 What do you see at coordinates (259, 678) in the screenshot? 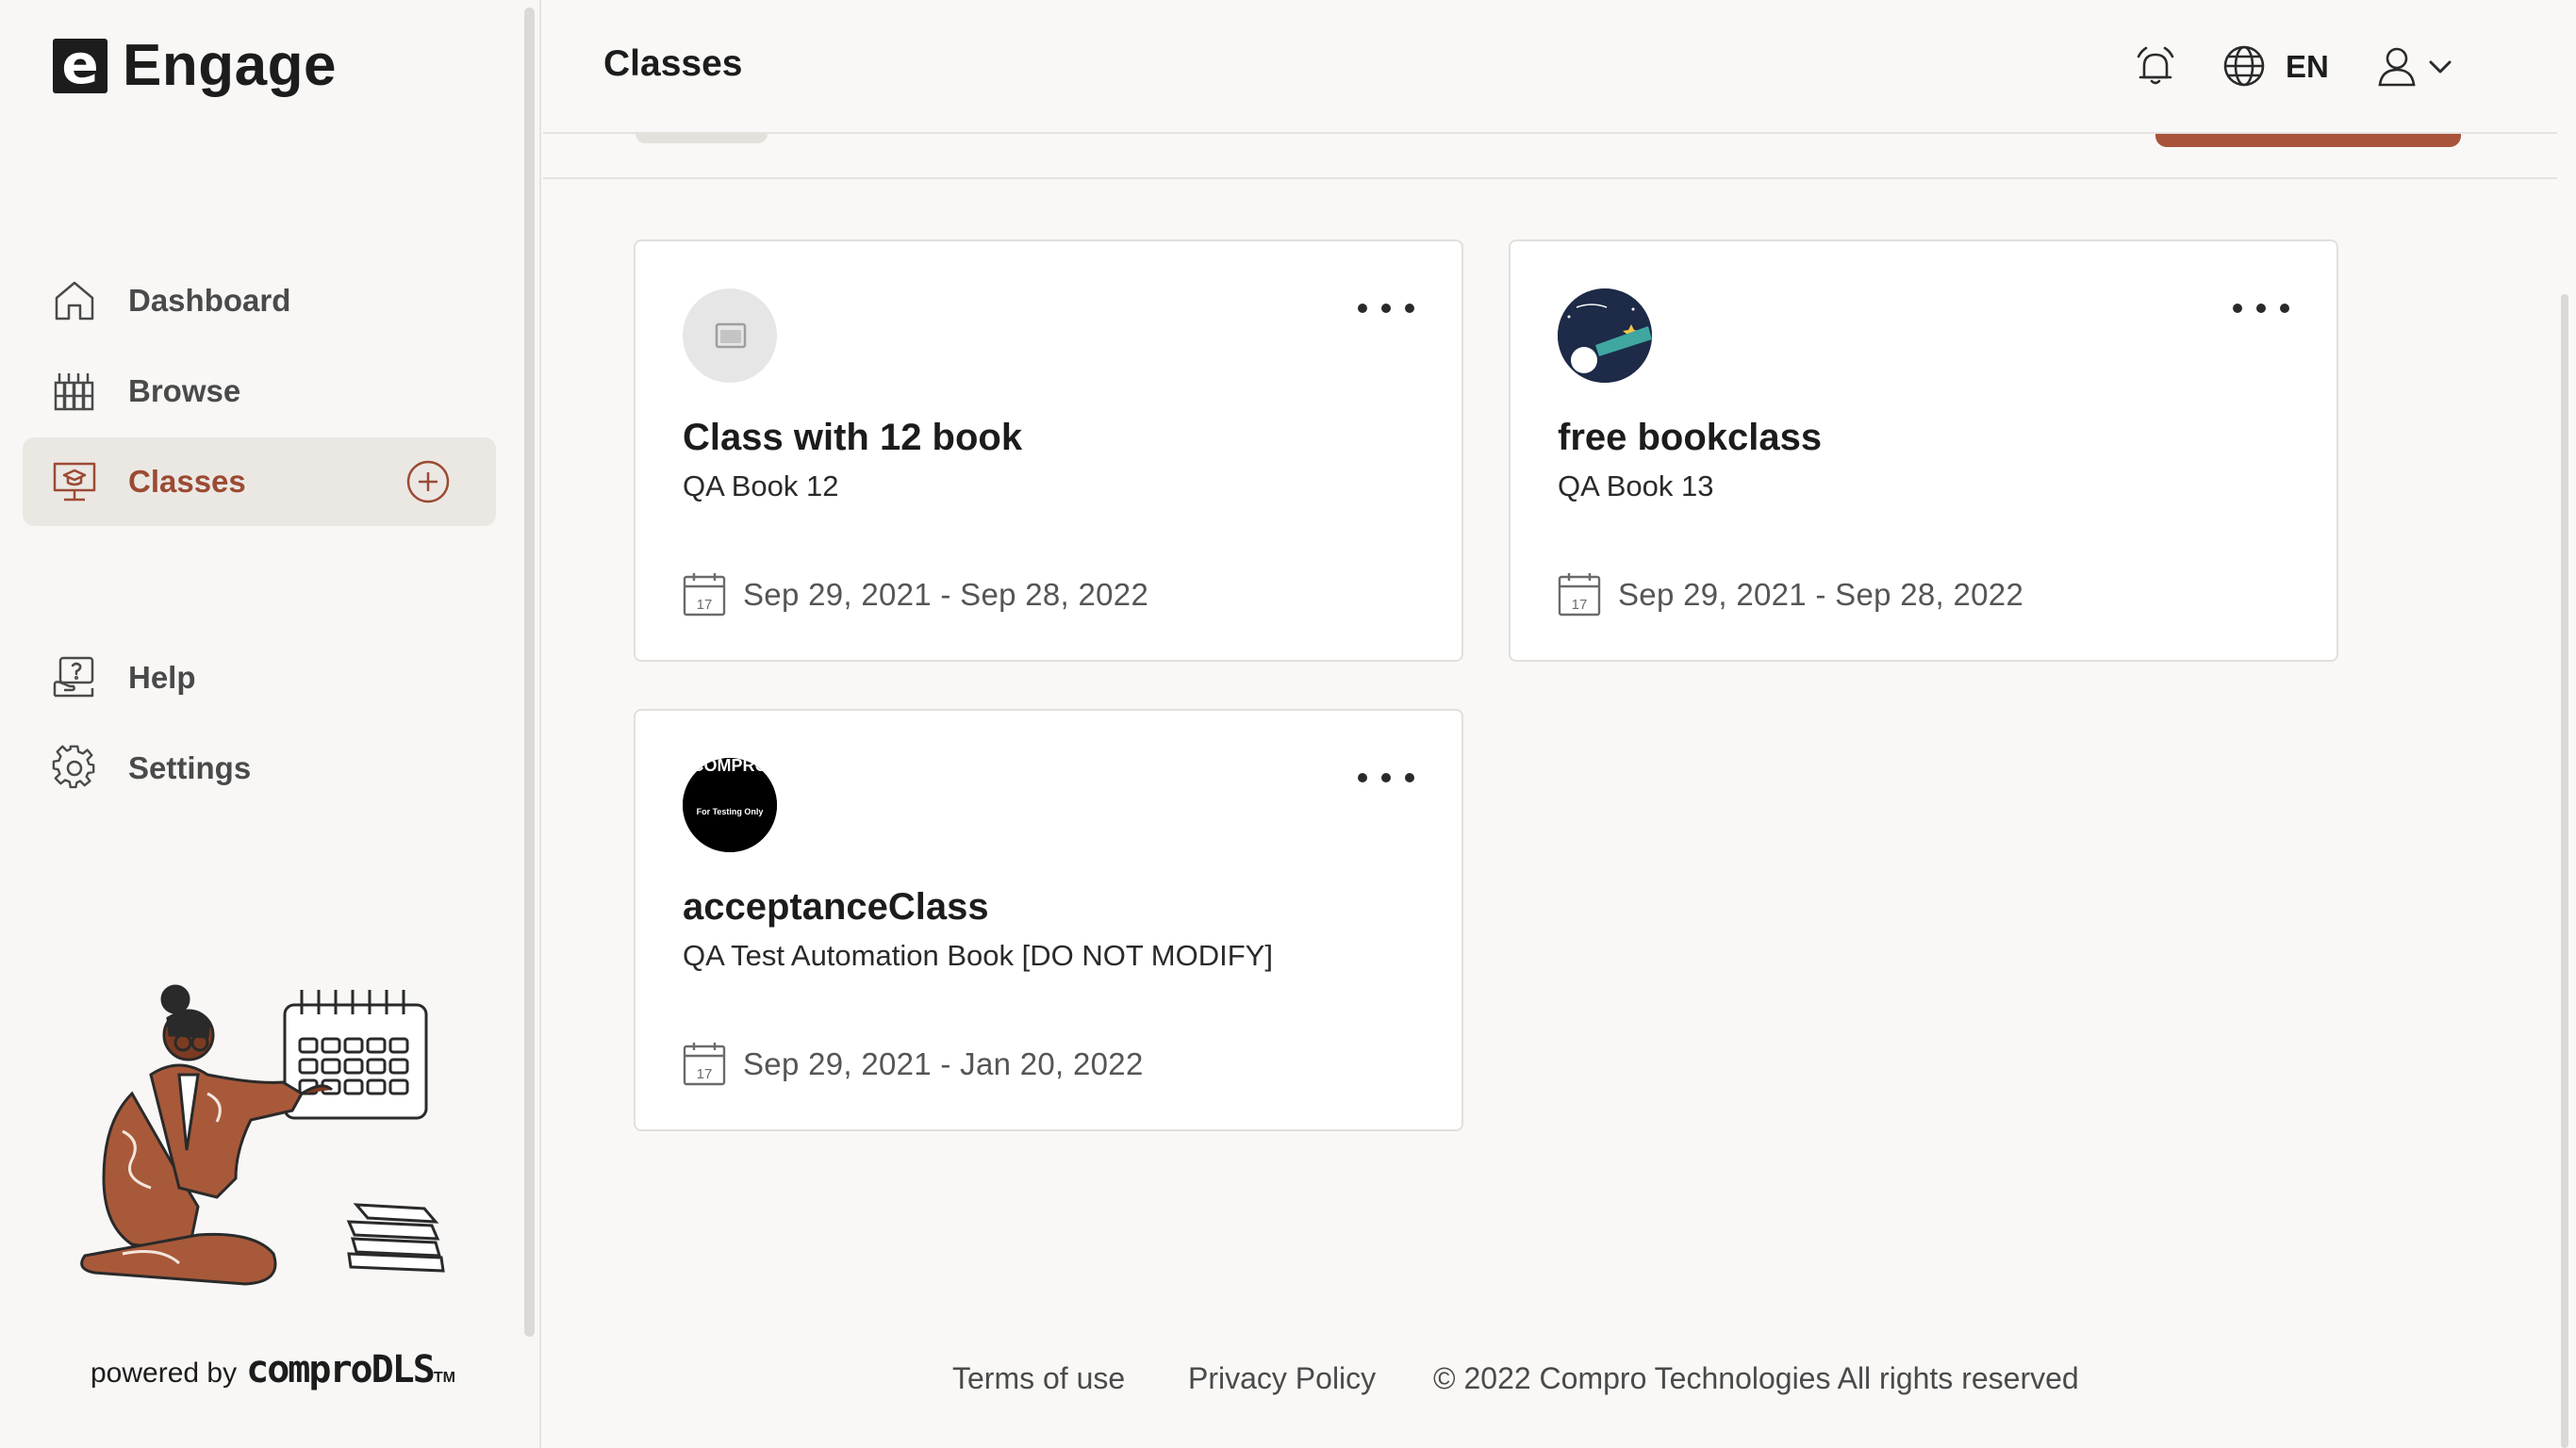
I see `sidebar-item-help: Help` at bounding box center [259, 678].